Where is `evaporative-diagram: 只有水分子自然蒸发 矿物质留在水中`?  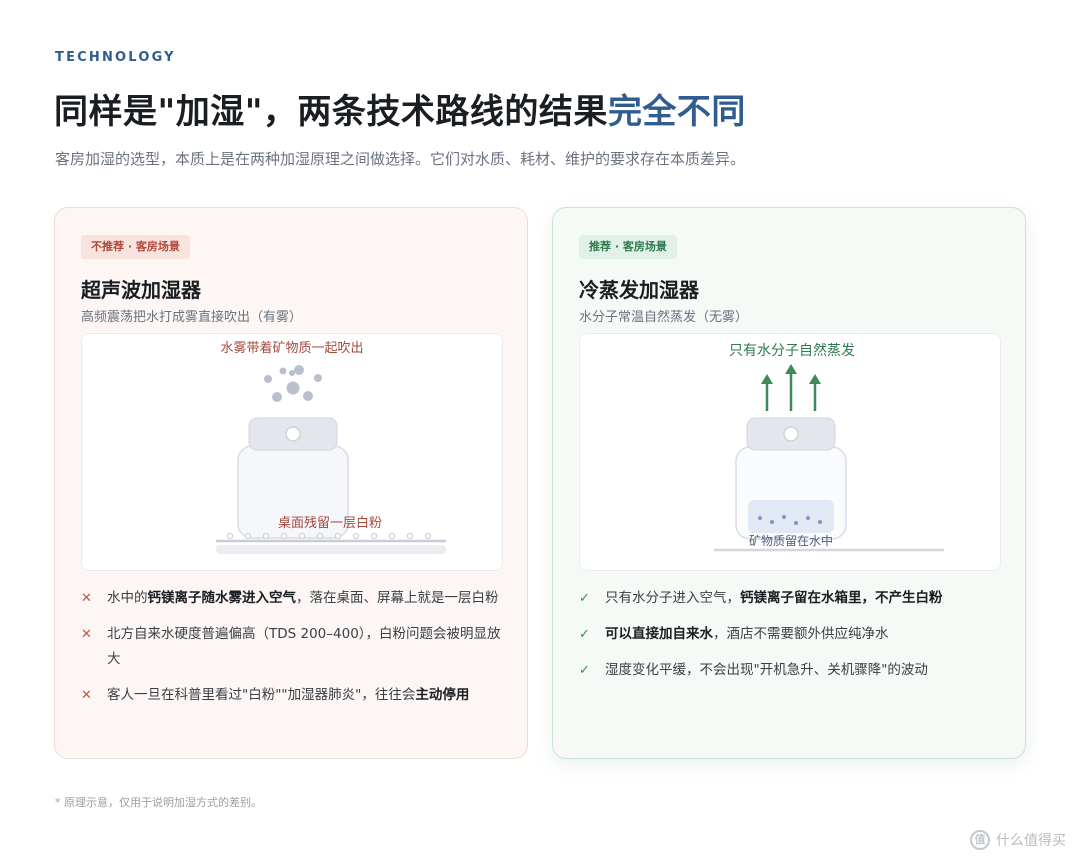 evaporative-diagram: 只有水分子自然蒸发 矿物质留在水中 is located at coordinates (829, 447).